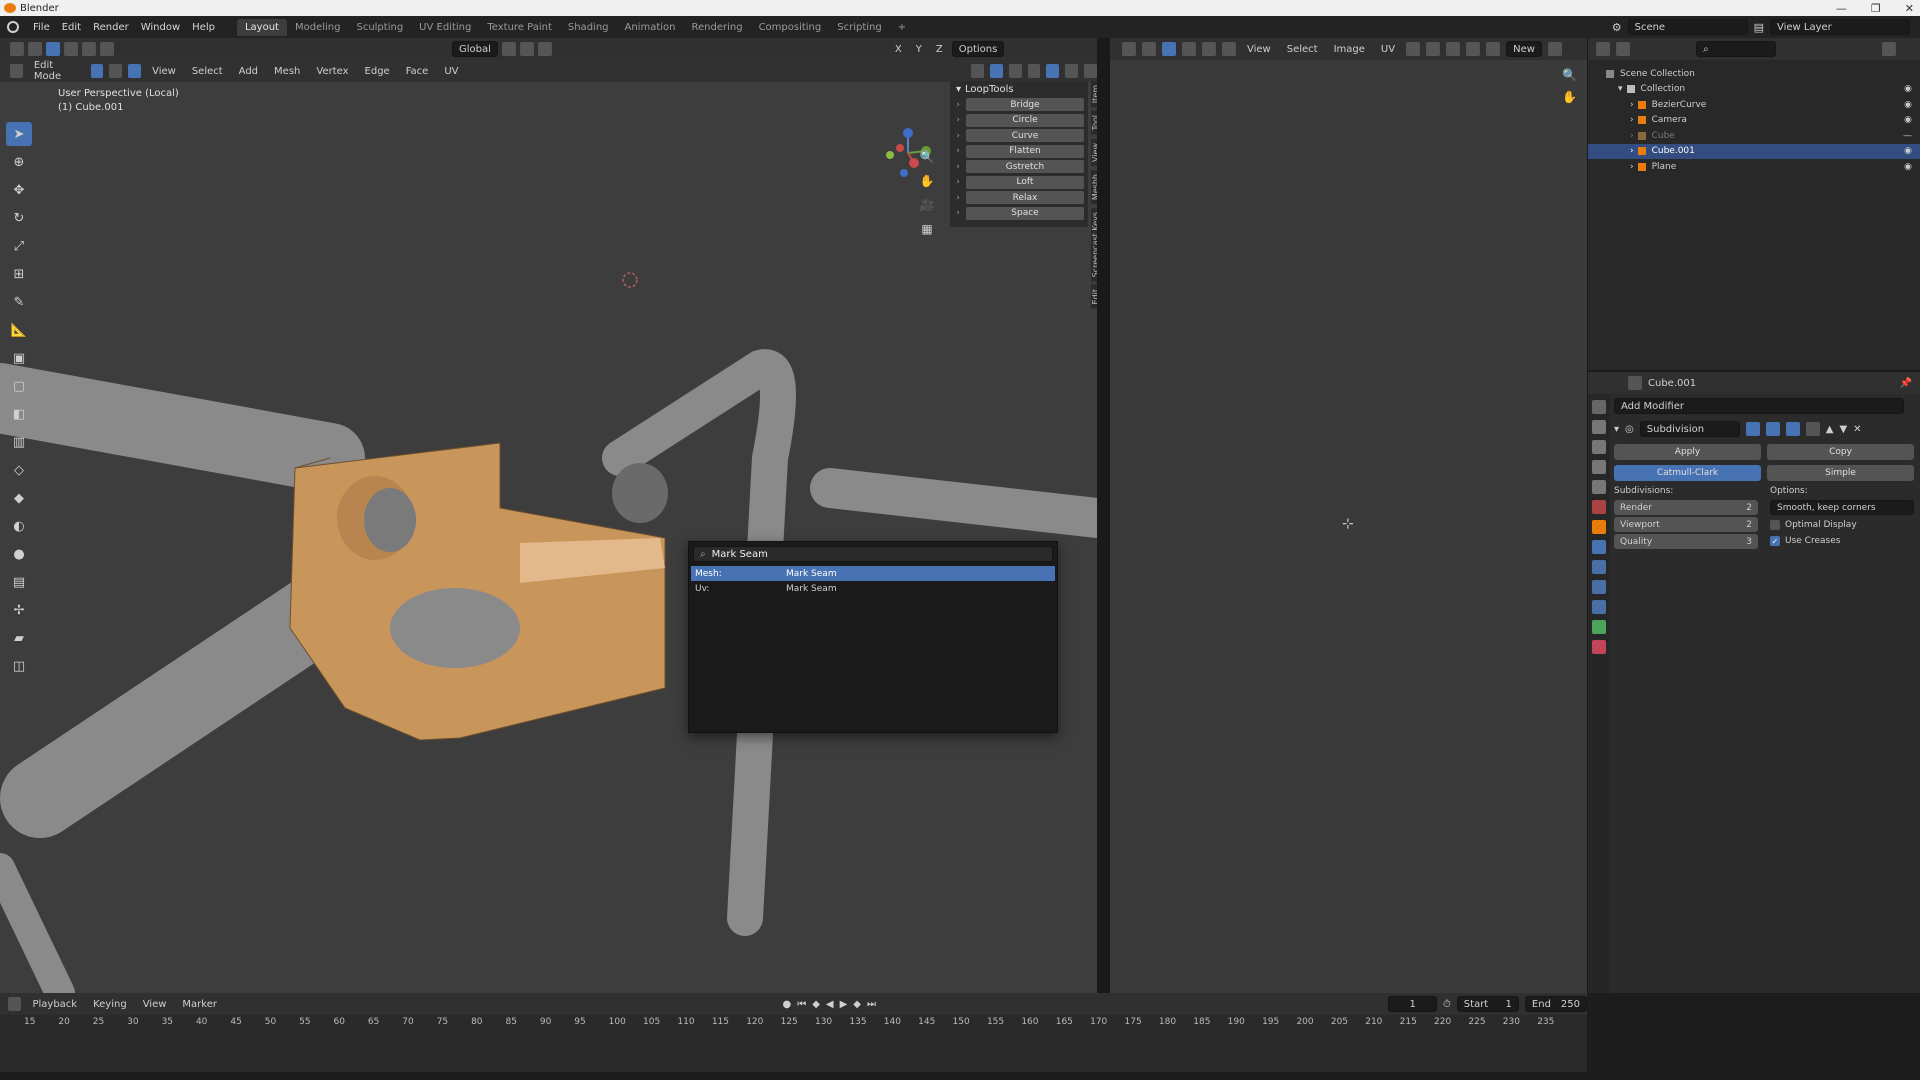 The width and height of the screenshot is (1920, 1080). Describe the element at coordinates (1053, 71) in the screenshot. I see `shading-solid-icon` at that location.